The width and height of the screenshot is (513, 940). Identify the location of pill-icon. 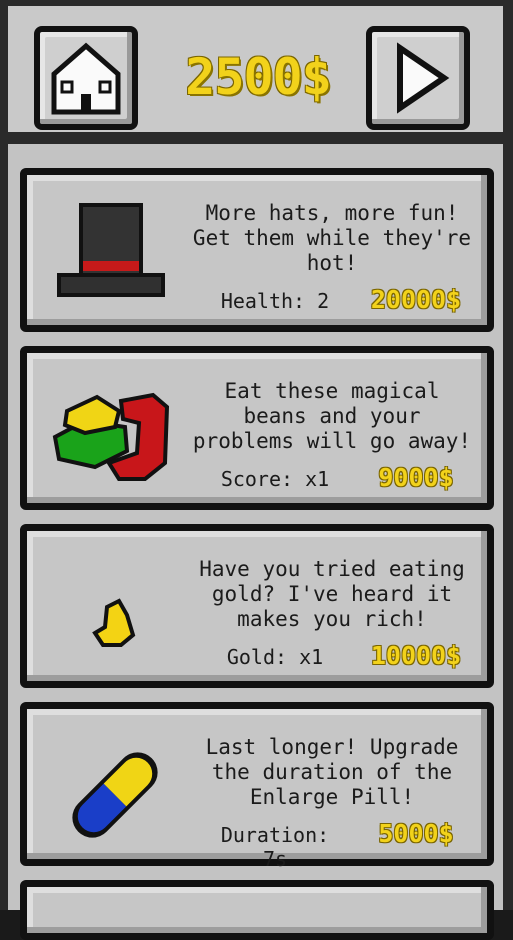
(115, 795).